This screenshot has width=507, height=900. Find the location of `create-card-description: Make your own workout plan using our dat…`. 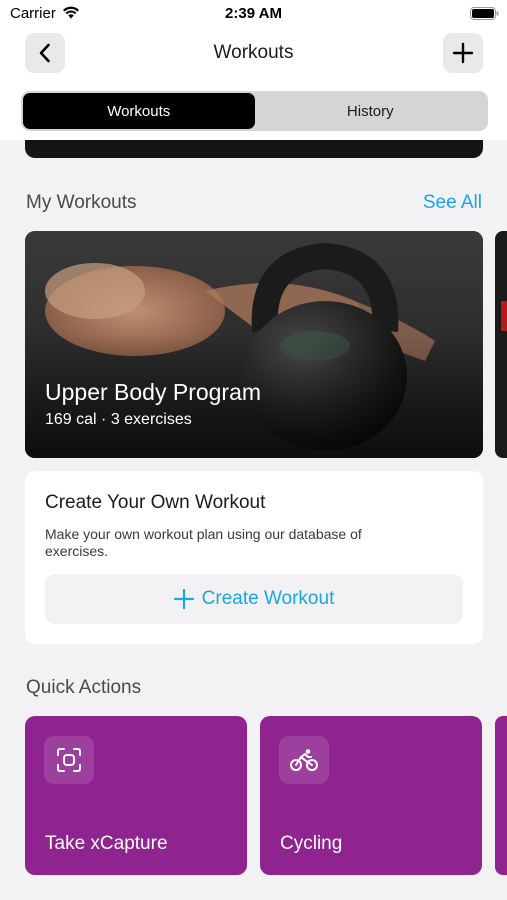

create-card-description: Make your own workout plan using our dat… is located at coordinates (203, 542).